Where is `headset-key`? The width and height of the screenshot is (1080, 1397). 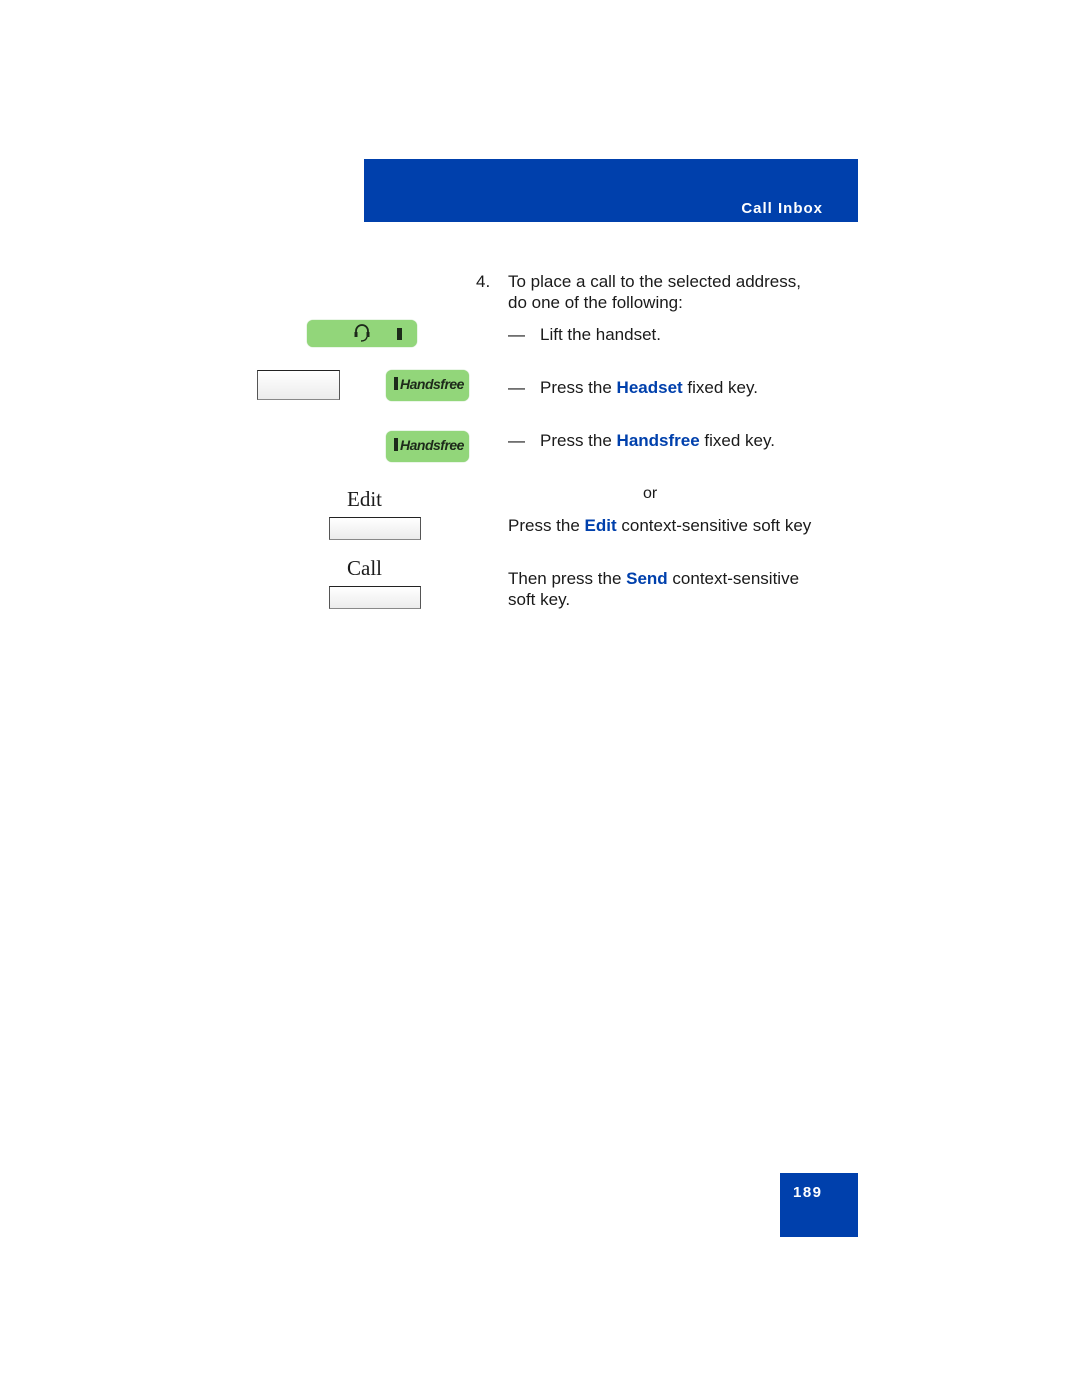
headset-key is located at coordinates (362, 333).